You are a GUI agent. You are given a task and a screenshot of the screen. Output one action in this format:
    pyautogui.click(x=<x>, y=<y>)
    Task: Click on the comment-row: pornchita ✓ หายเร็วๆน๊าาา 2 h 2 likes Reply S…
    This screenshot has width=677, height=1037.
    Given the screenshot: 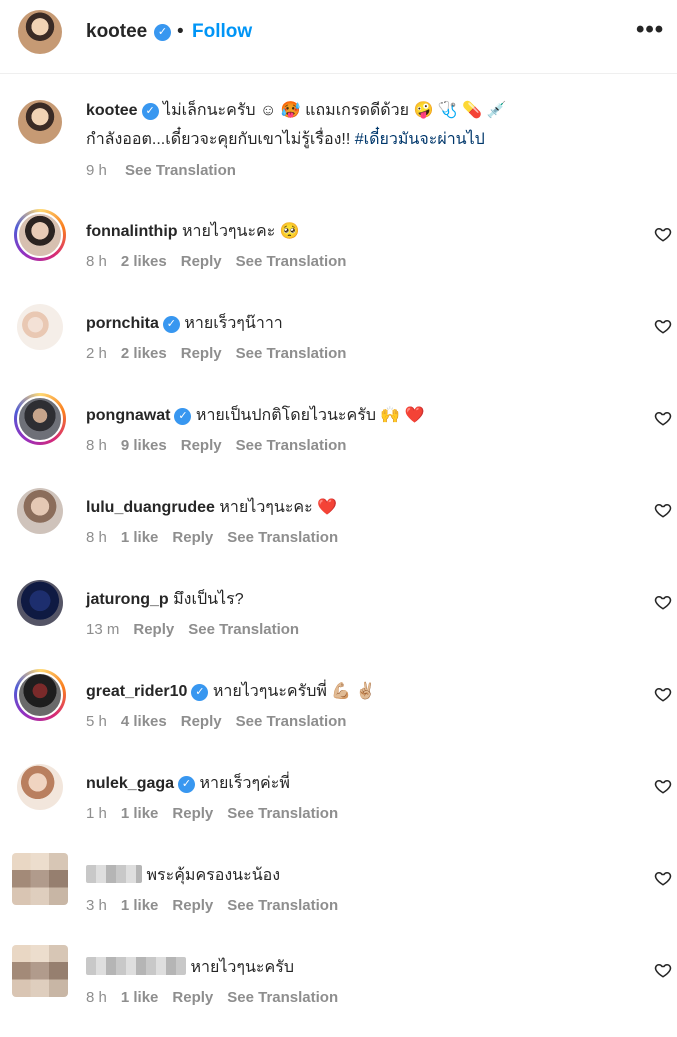 What is the action you would take?
    pyautogui.click(x=338, y=347)
    